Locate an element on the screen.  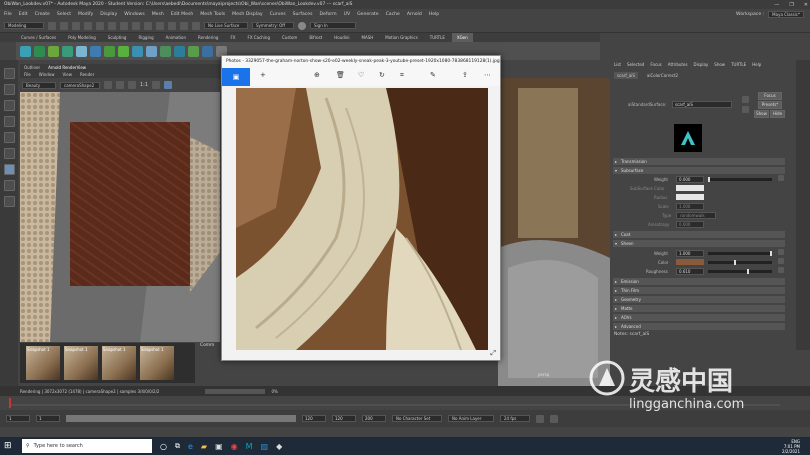
close-button: ✕ is located at coordinates (806, 5).